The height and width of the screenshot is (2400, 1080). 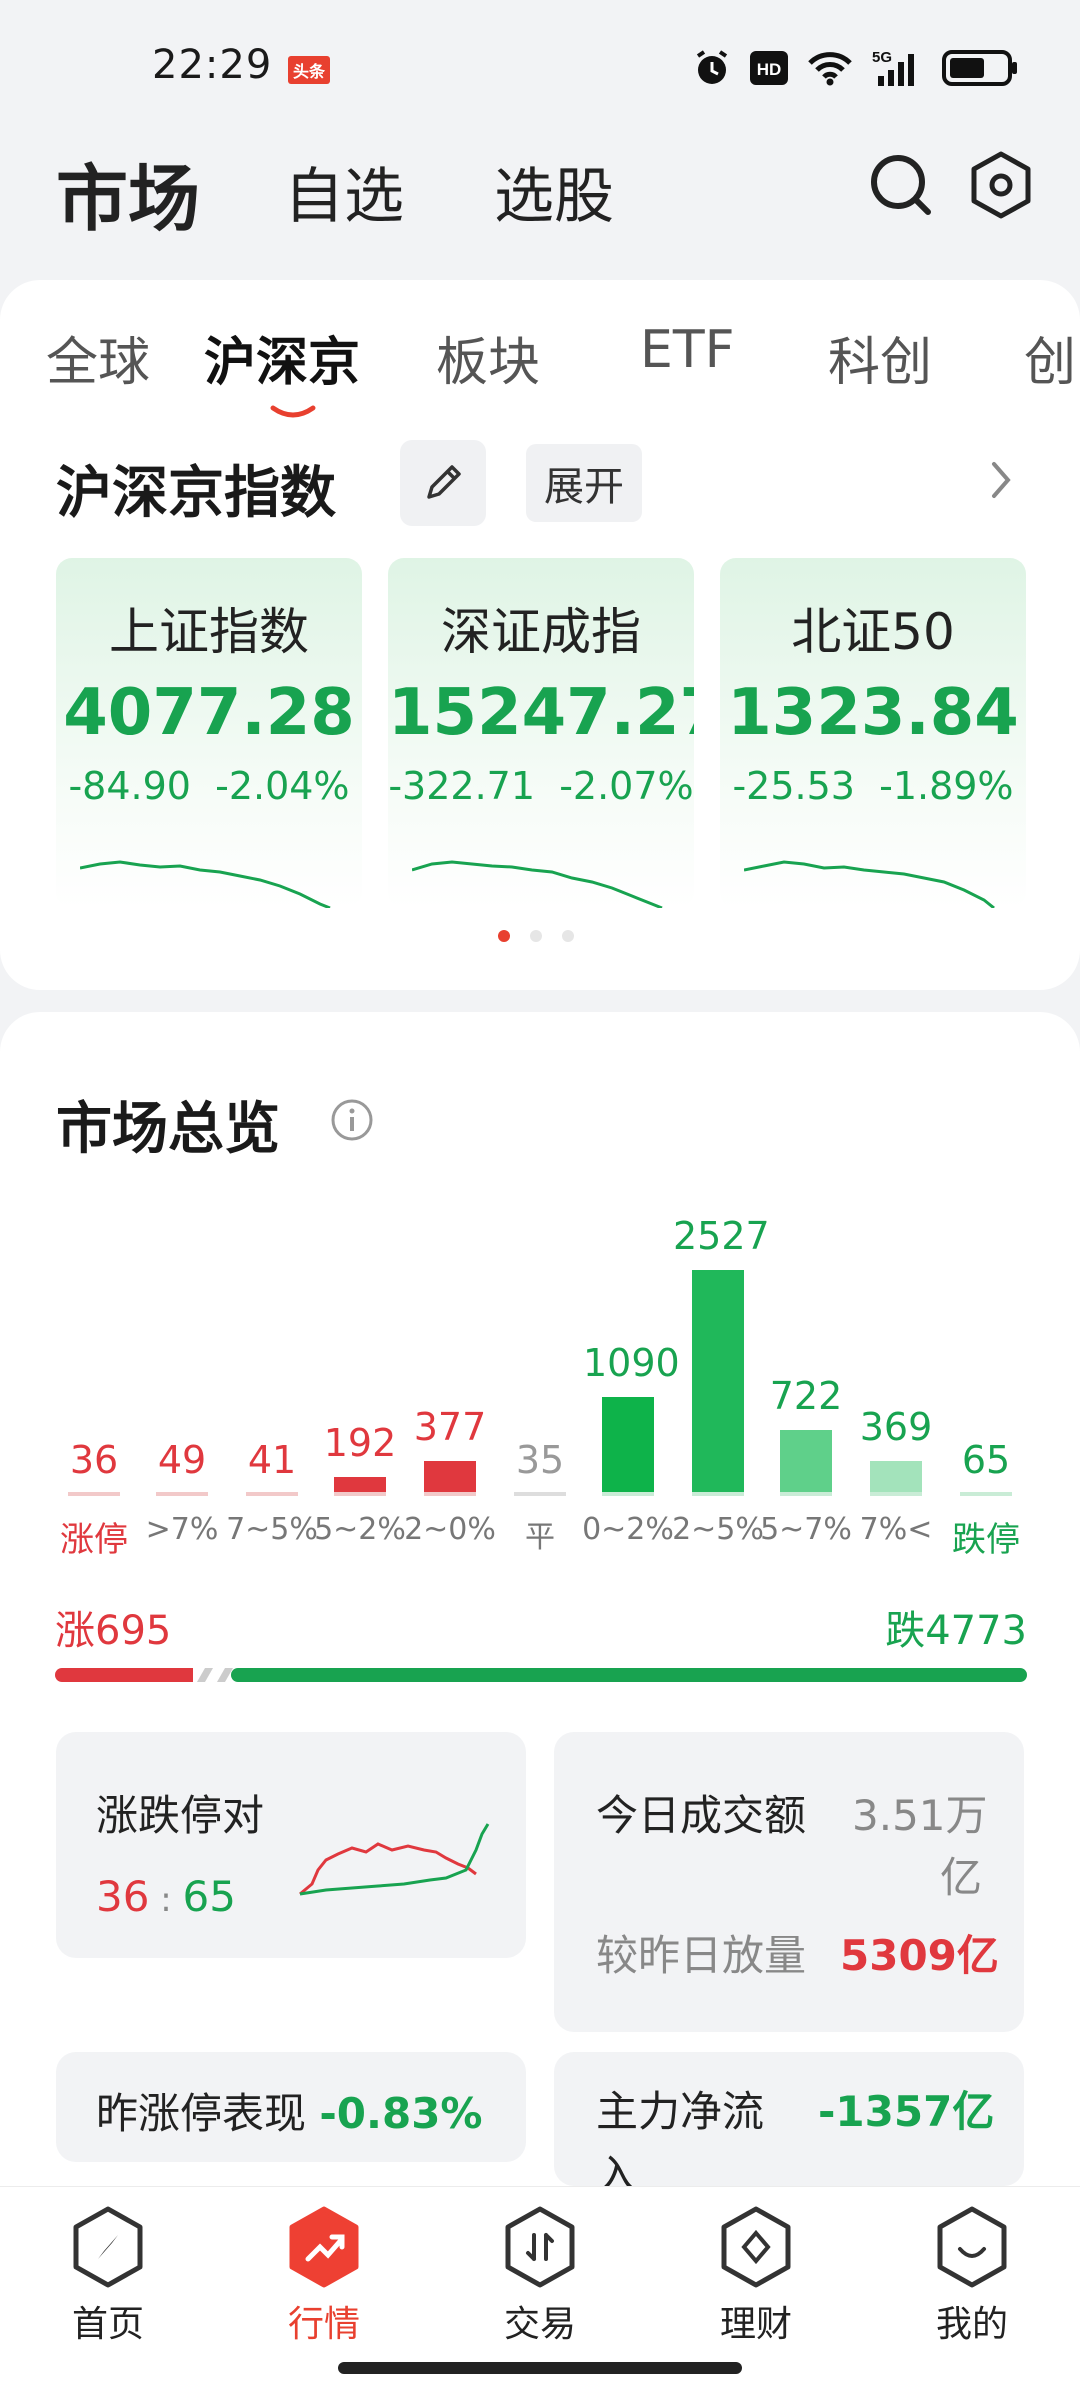 I want to click on yesterday-limit-card: 昨涨停表现 -0.83%, so click(x=291, y=2107).